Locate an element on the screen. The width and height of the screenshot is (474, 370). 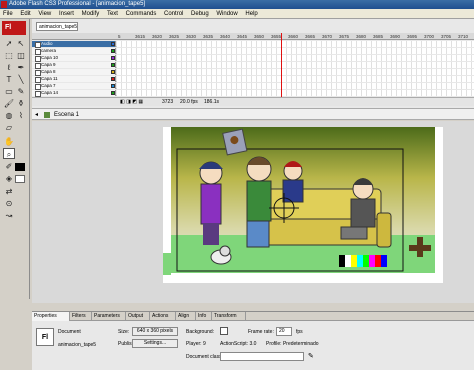
pencil-tool-icon: ✎ is located at coordinates (21, 91).